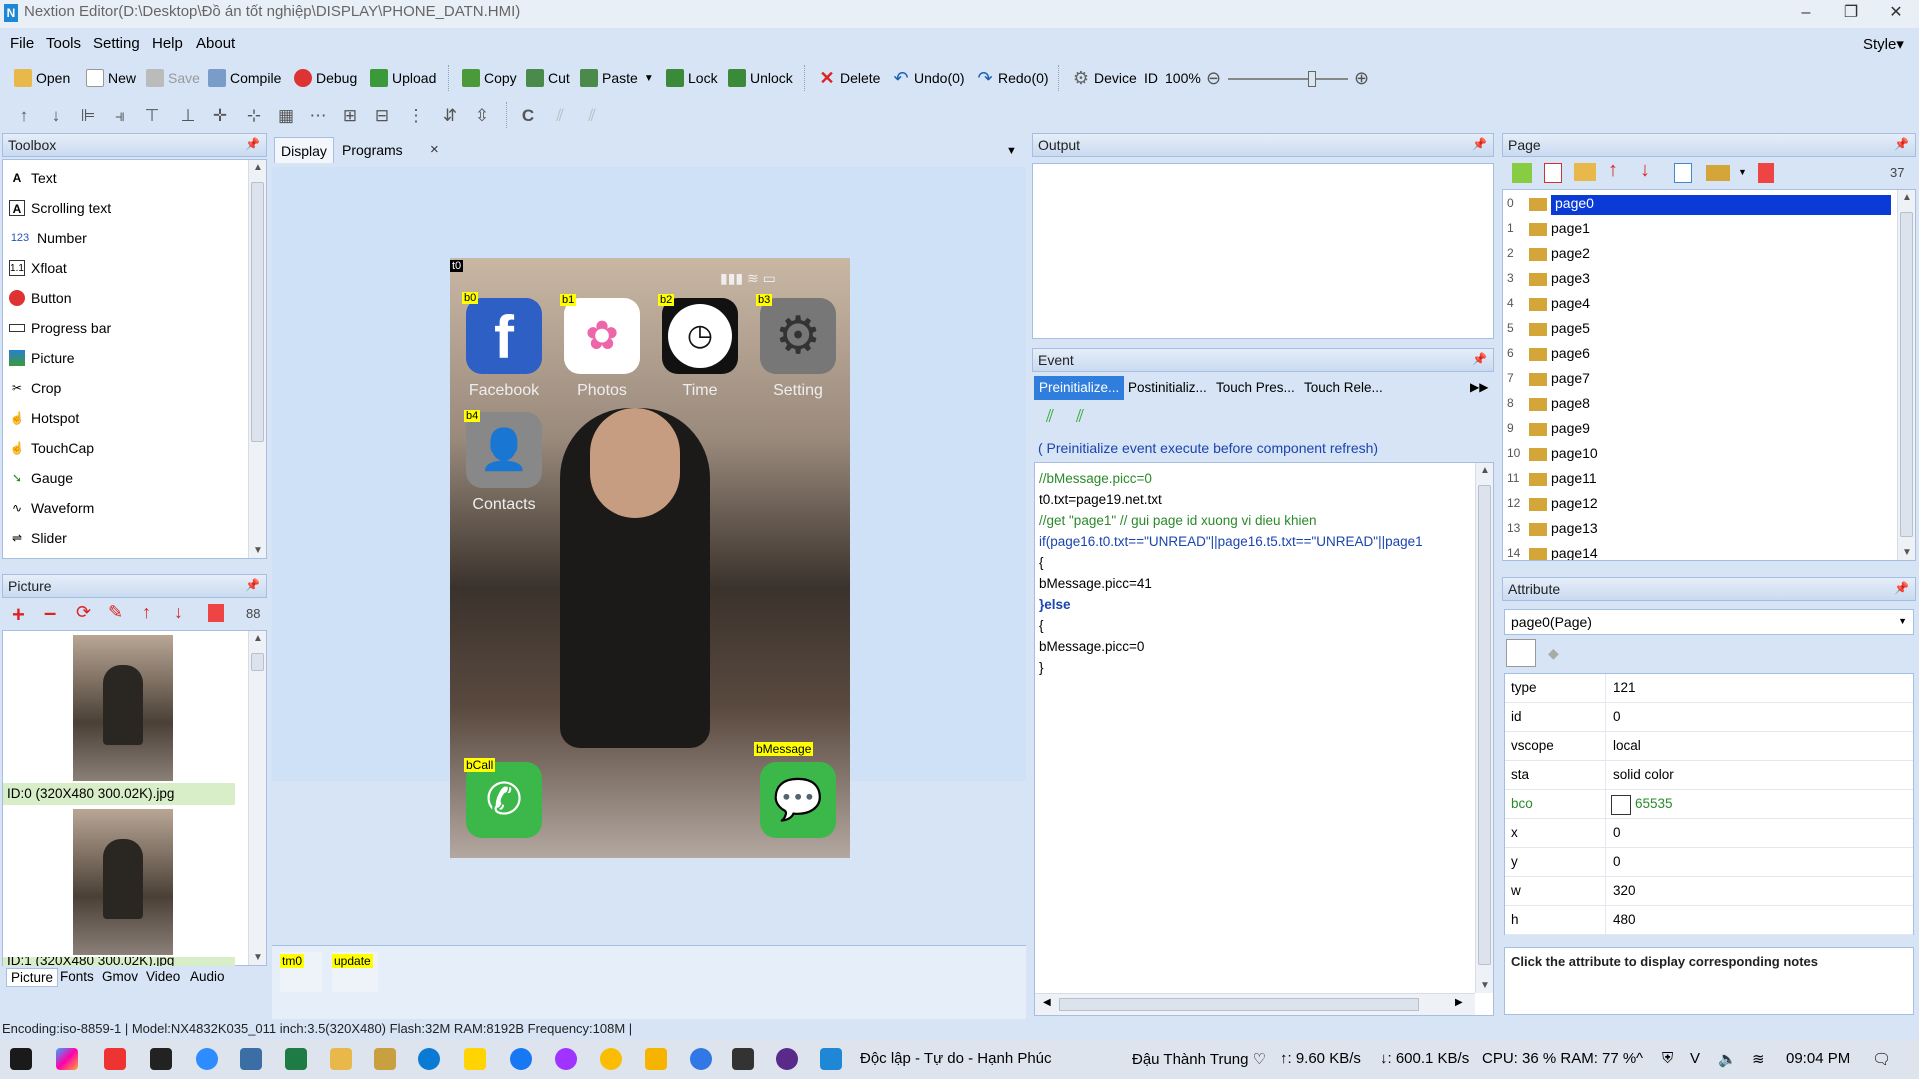 The width and height of the screenshot is (1919, 1079). What do you see at coordinates (1699, 329) in the screenshot?
I see `page-list-item: 5 page5` at bounding box center [1699, 329].